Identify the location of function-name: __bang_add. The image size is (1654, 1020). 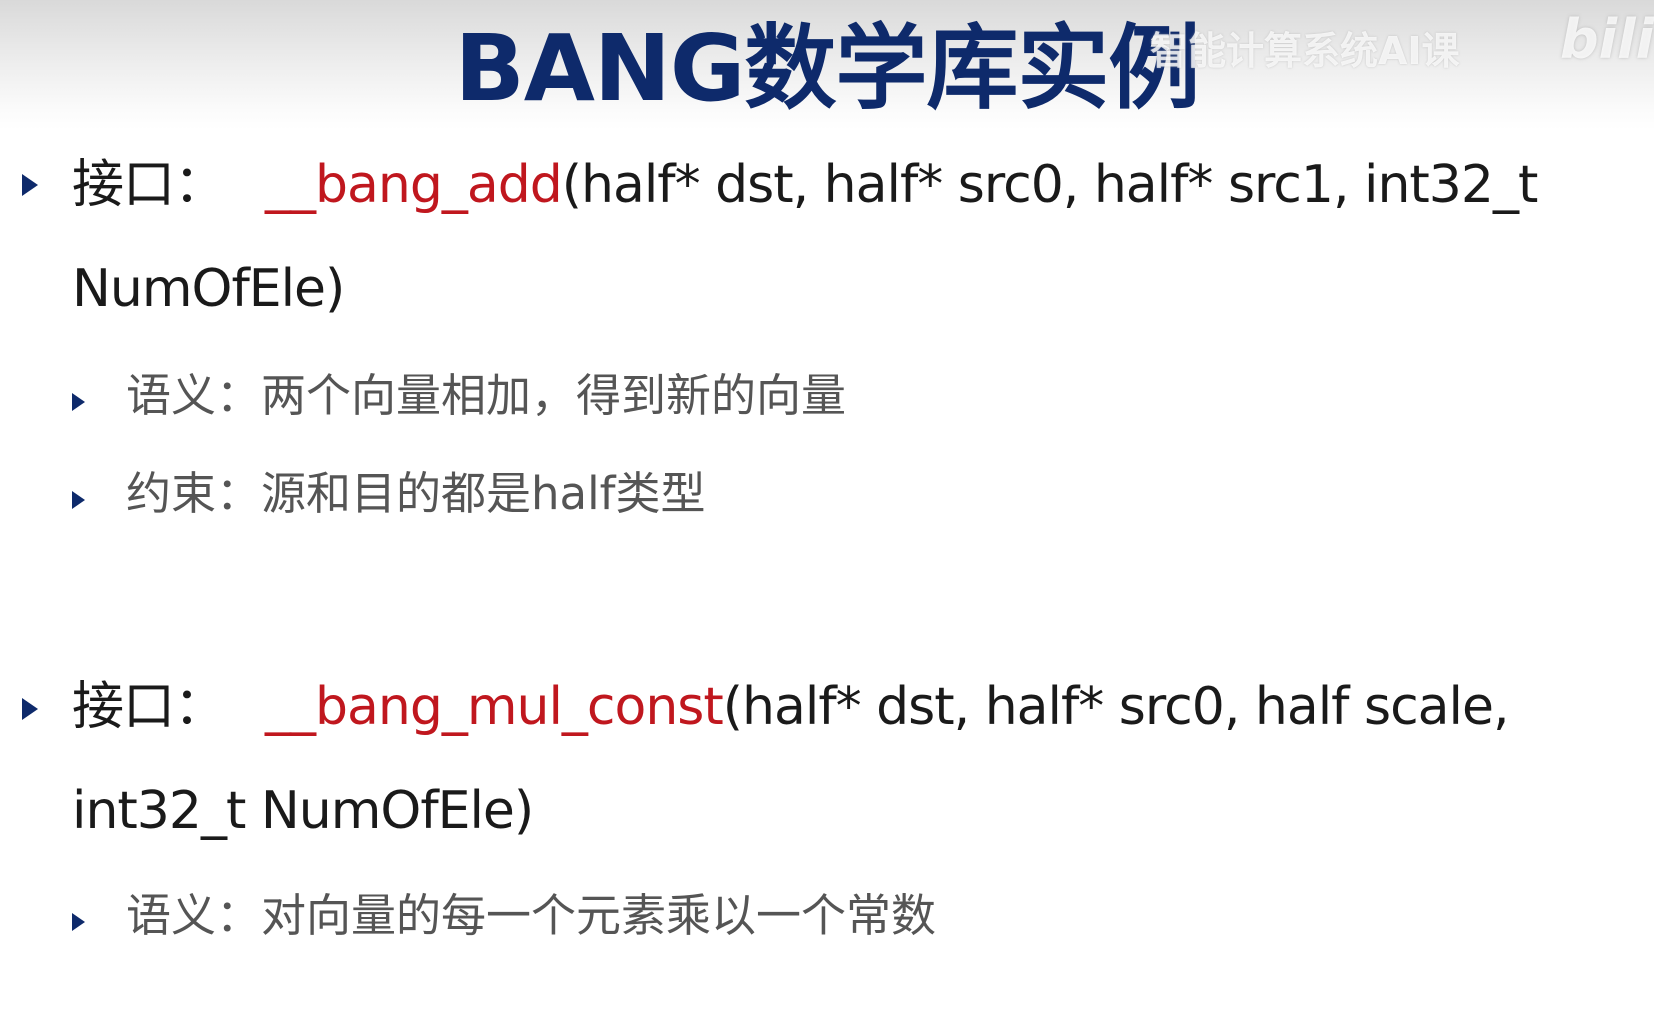
(414, 185).